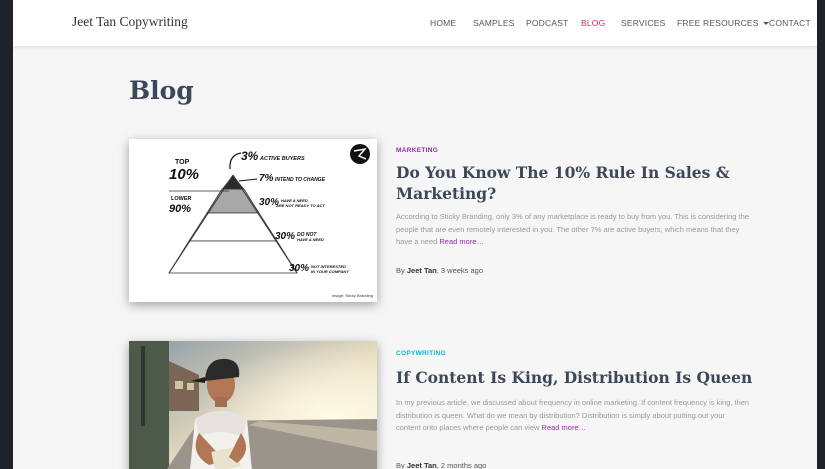 This screenshot has width=825, height=469. Describe the element at coordinates (422, 270) in the screenshot. I see `post-1-author-link: Jeet Tan` at that location.